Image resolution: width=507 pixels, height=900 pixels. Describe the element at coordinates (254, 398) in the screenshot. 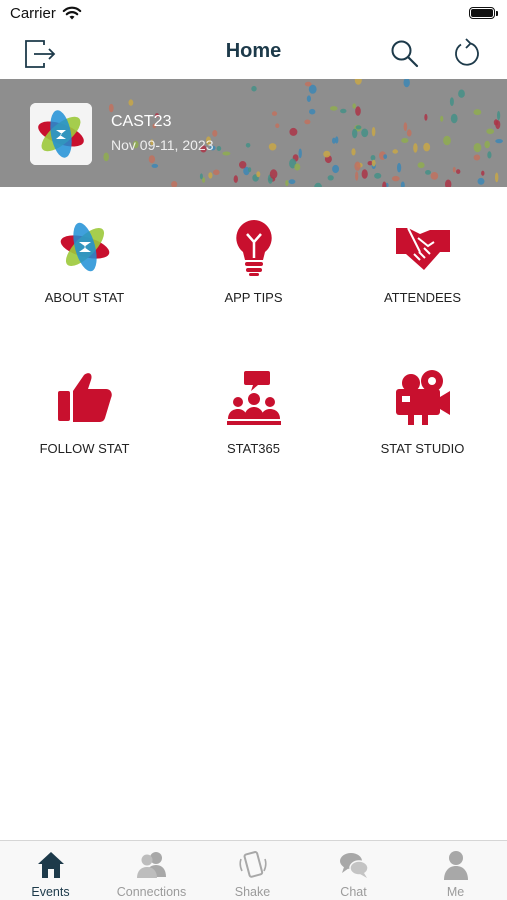

I see `group-chat-icon` at that location.